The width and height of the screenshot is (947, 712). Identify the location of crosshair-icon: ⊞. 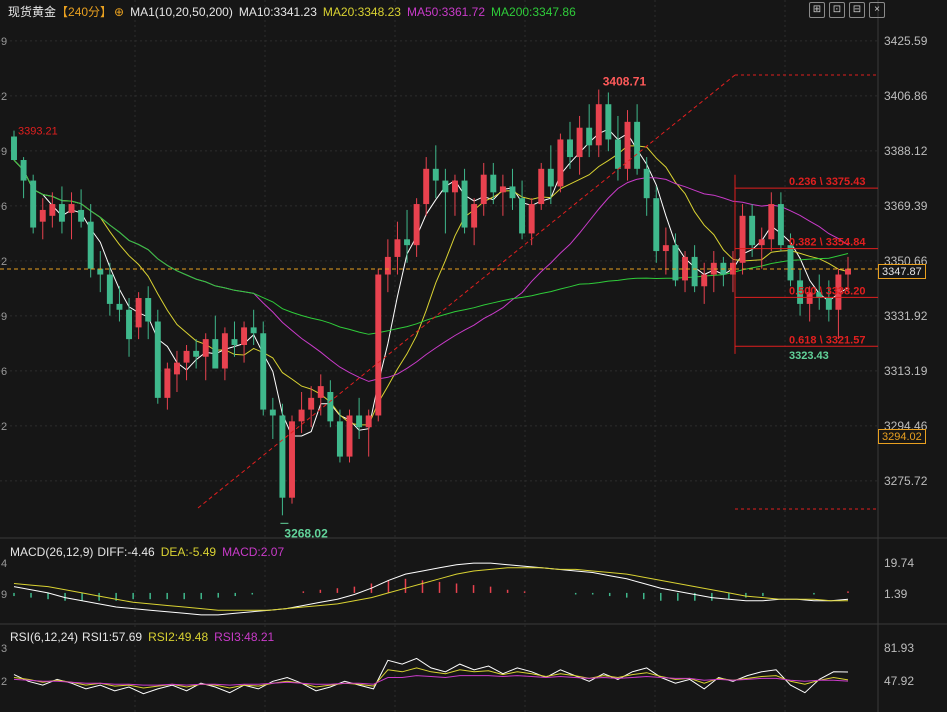
(817, 10).